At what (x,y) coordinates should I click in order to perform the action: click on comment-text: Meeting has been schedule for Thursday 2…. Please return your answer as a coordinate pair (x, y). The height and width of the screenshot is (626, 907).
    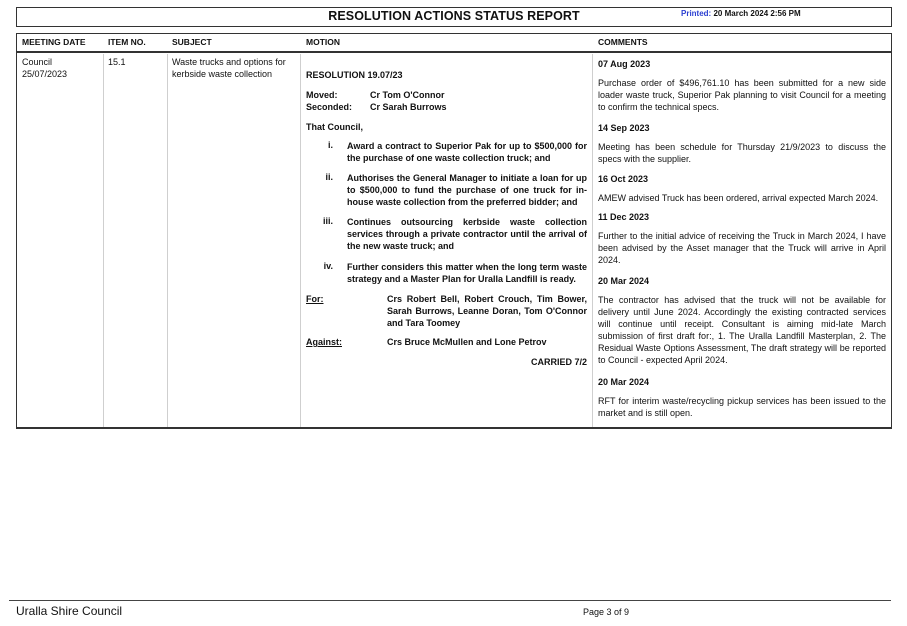
    Looking at the image, I should click on (742, 153).